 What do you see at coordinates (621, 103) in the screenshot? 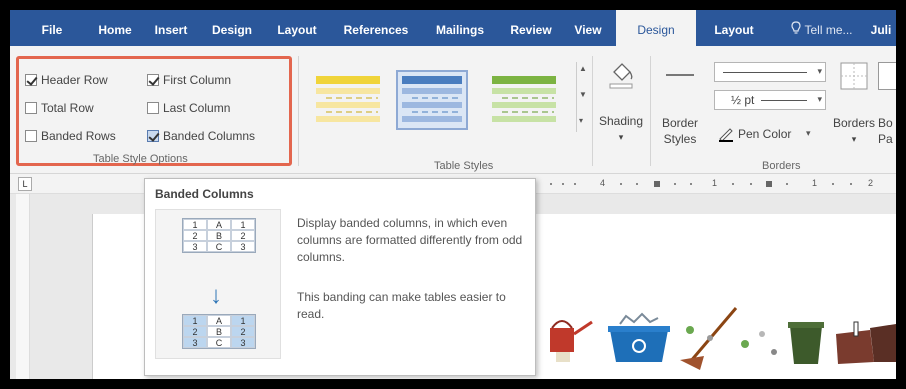
I see `shading-button: Shading ▾` at bounding box center [621, 103].